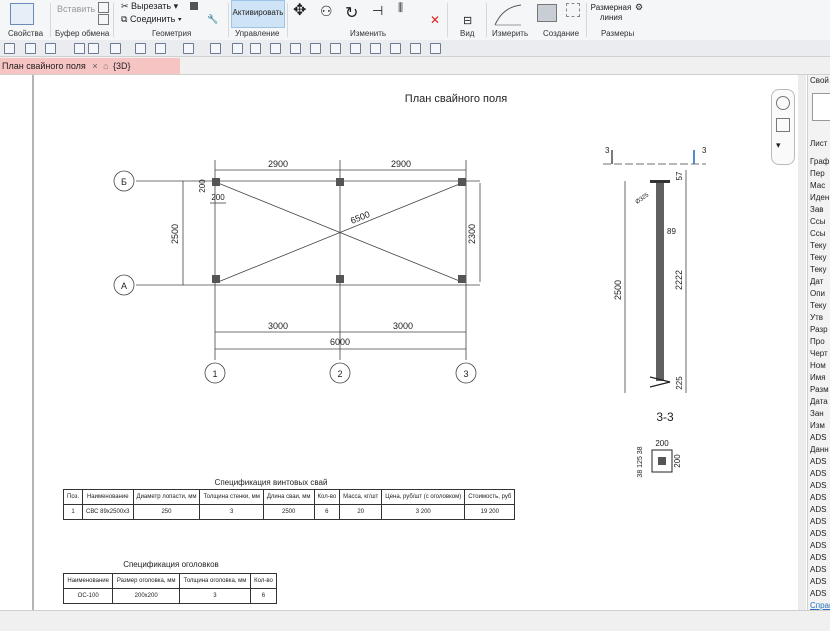  What do you see at coordinates (820, 449) in the screenshot?
I see `property-row-label: Данн` at bounding box center [820, 449].